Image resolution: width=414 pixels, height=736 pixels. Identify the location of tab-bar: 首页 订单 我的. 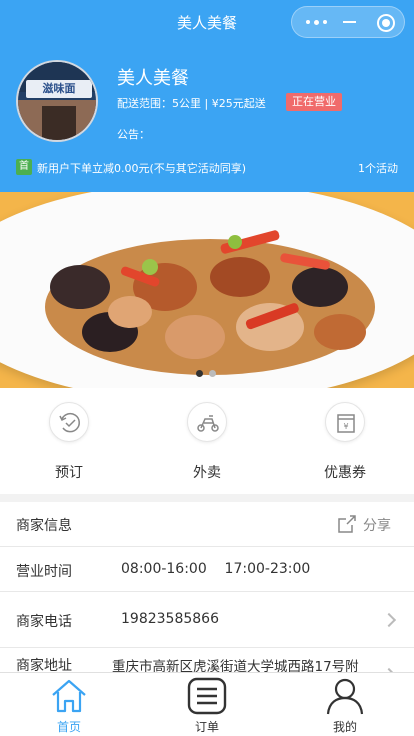
(207, 704).